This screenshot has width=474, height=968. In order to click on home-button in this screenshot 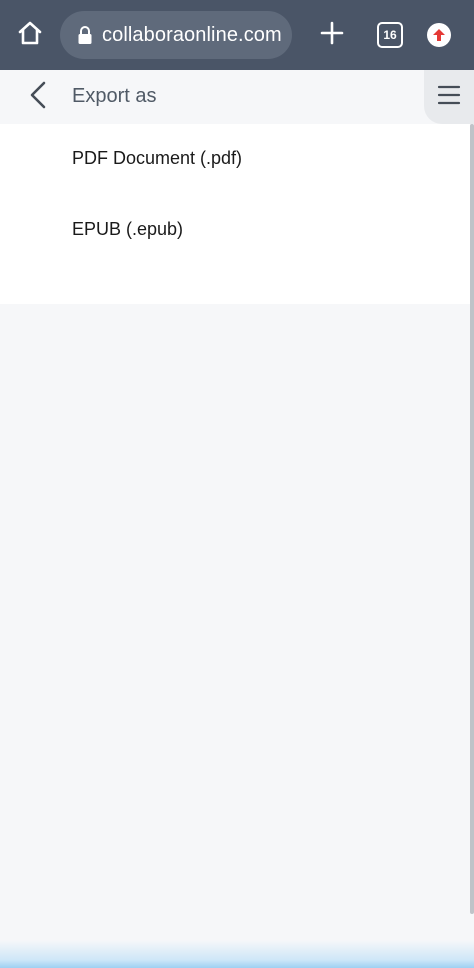, I will do `click(30, 35)`.